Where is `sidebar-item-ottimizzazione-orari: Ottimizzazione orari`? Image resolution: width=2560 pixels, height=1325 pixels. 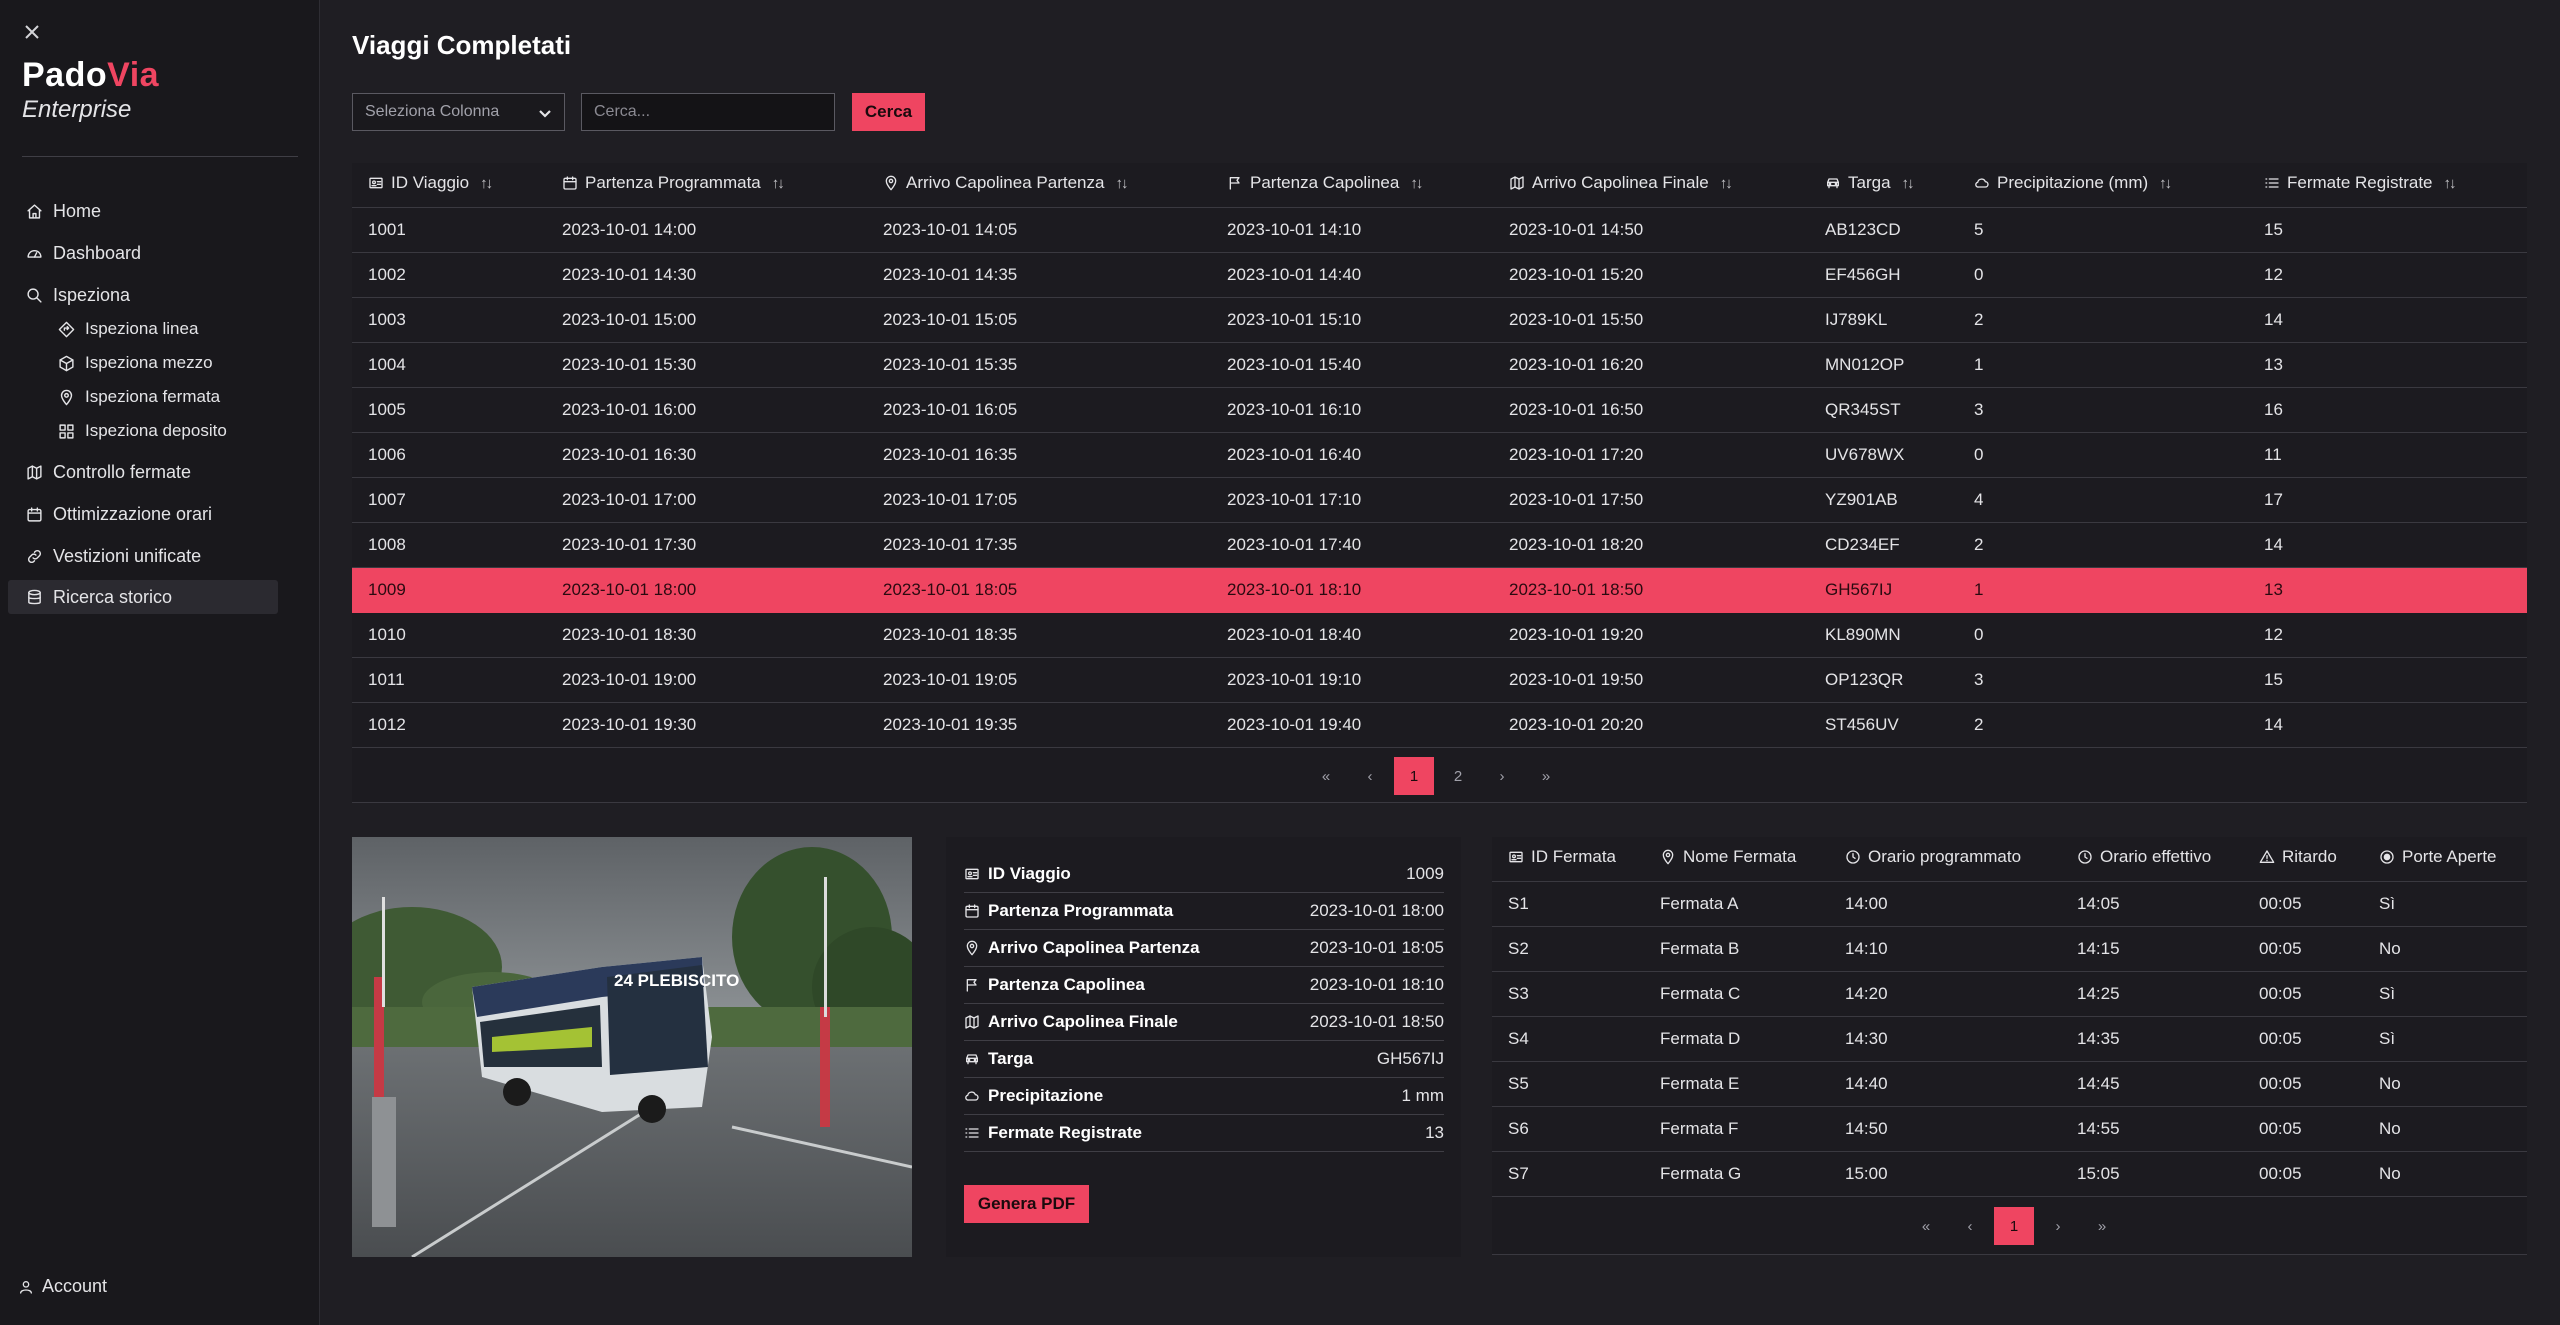 sidebar-item-ottimizzazione-orari: Ottimizzazione orari is located at coordinates (143, 514).